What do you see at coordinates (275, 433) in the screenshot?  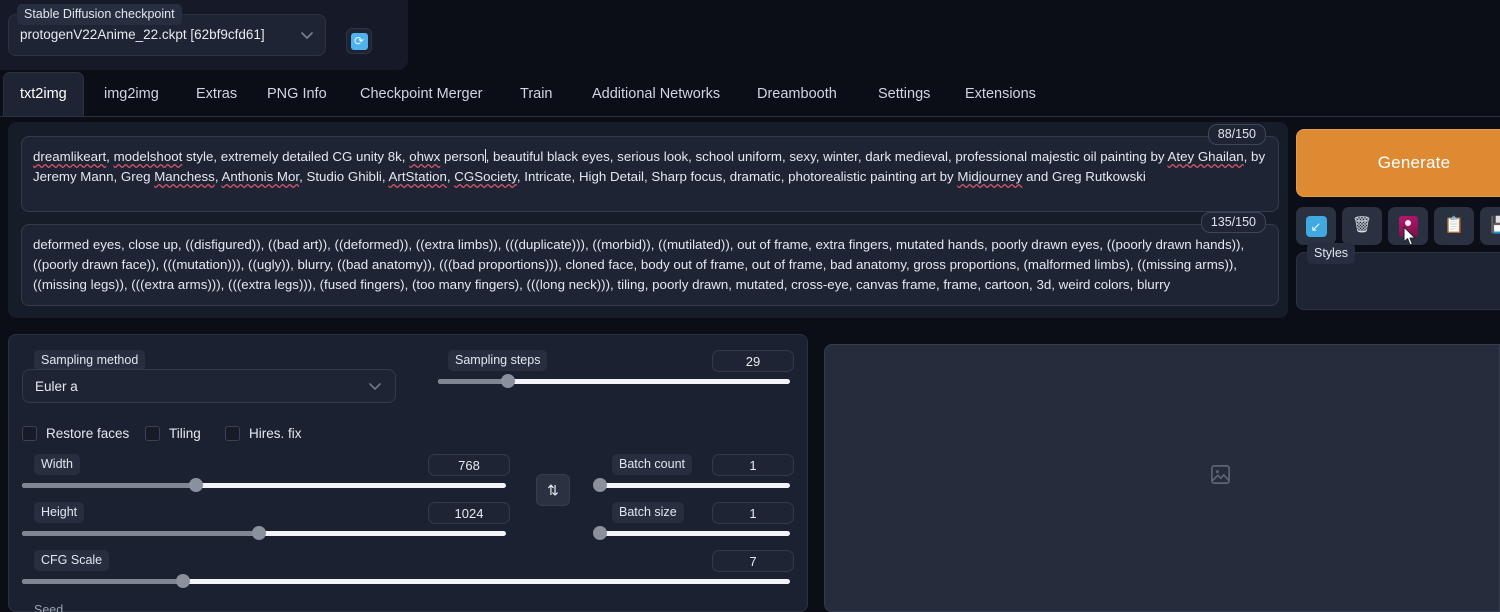 I see `hires-fix-label: Hires. fix` at bounding box center [275, 433].